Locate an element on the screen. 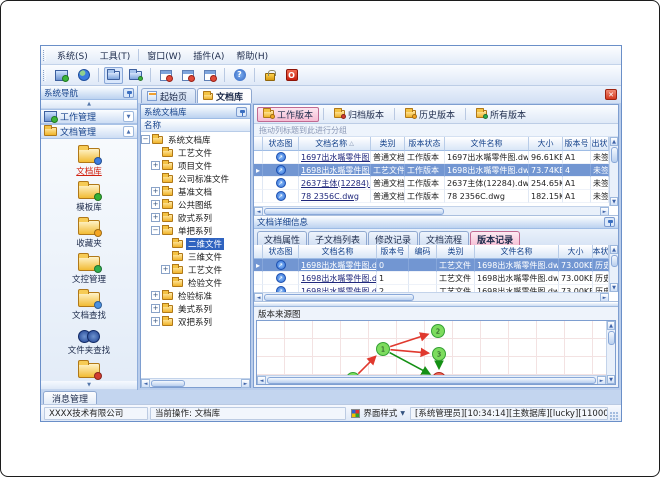  menu-drag-handle is located at coordinates (44, 55).